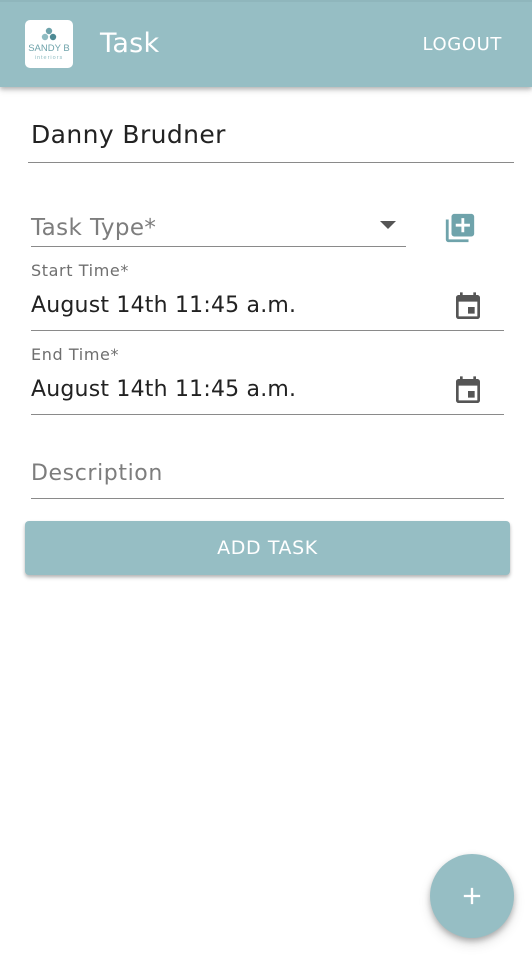  I want to click on arrow-drop-down-icon, so click(388, 225).